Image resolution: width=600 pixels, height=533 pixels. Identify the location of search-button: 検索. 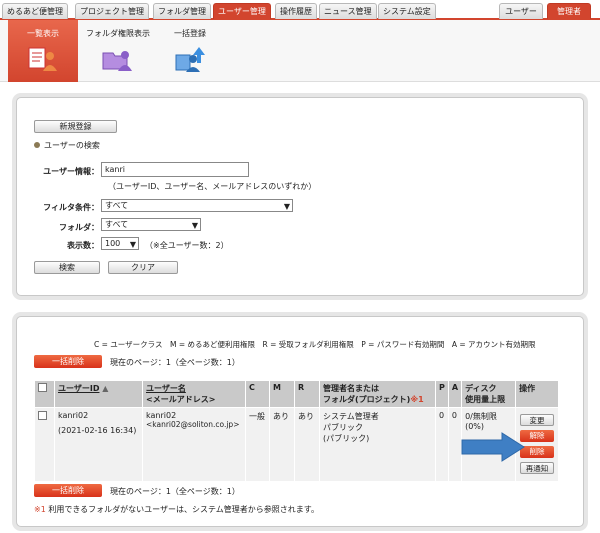
(67, 267).